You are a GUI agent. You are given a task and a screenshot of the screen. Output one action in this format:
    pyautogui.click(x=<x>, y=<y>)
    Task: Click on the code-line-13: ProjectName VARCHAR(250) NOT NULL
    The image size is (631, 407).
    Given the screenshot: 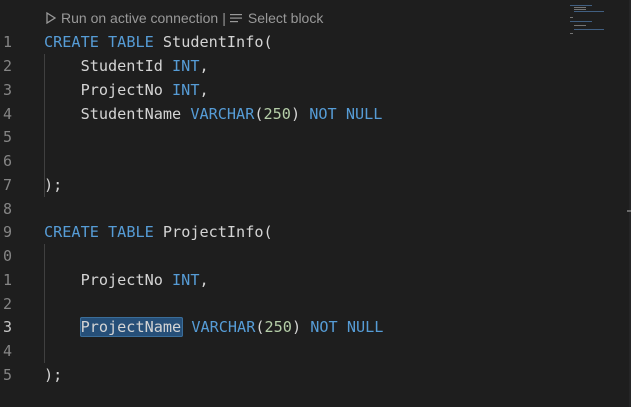 What is the action you would take?
    pyautogui.click(x=213, y=327)
    